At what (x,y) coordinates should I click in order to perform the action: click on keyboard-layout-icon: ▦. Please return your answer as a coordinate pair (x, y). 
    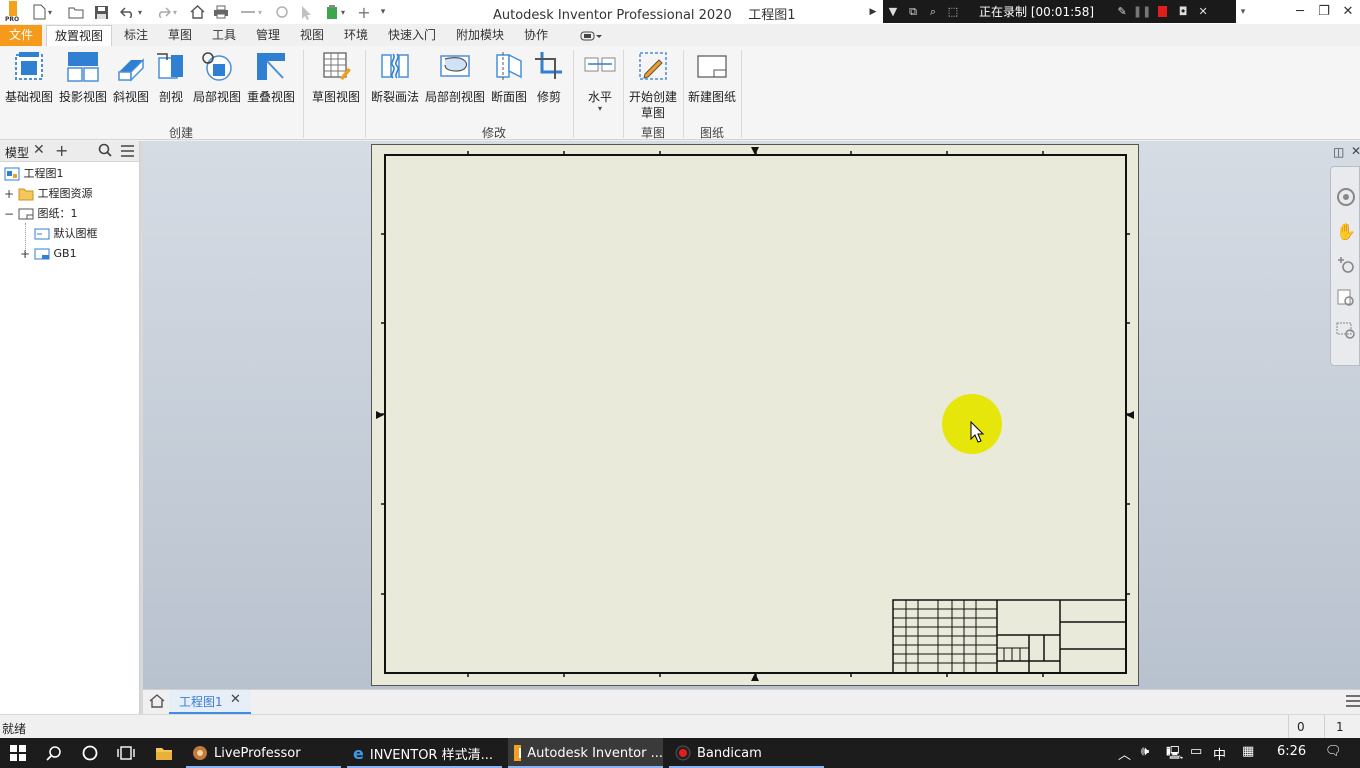
    Looking at the image, I should click on (1248, 751).